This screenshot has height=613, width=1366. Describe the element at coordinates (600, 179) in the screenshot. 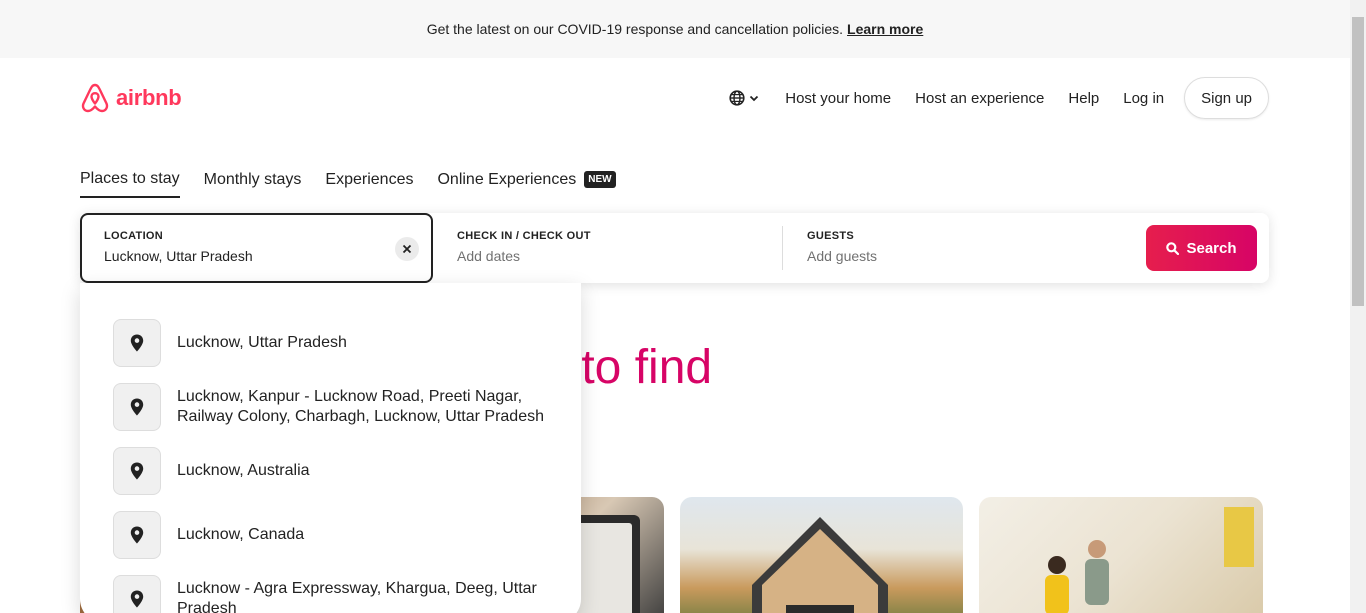

I see `new-badge: NEW` at that location.